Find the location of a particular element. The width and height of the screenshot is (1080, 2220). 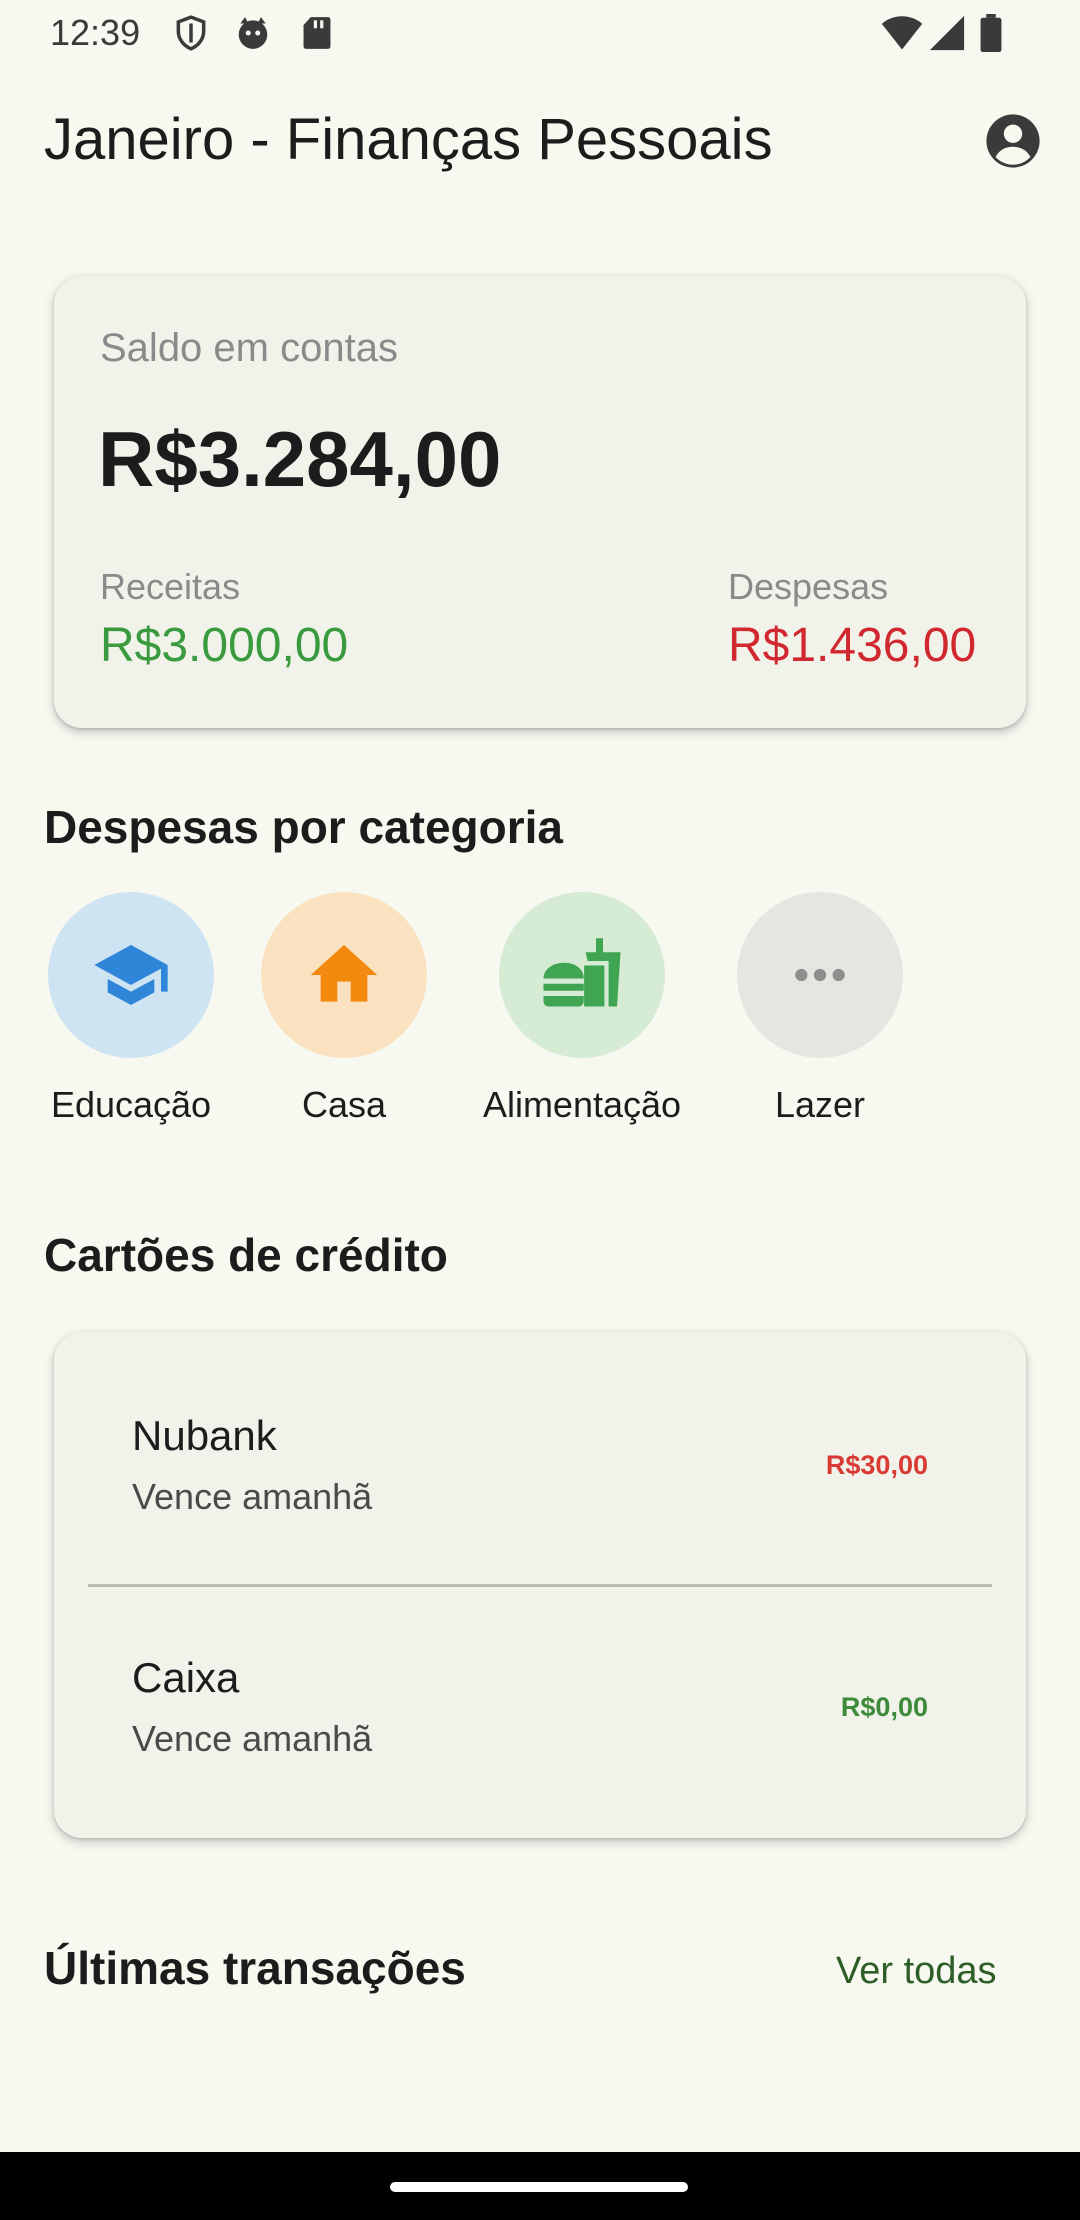

credit-cards-title: Cartões de crédito is located at coordinates (246, 1255).